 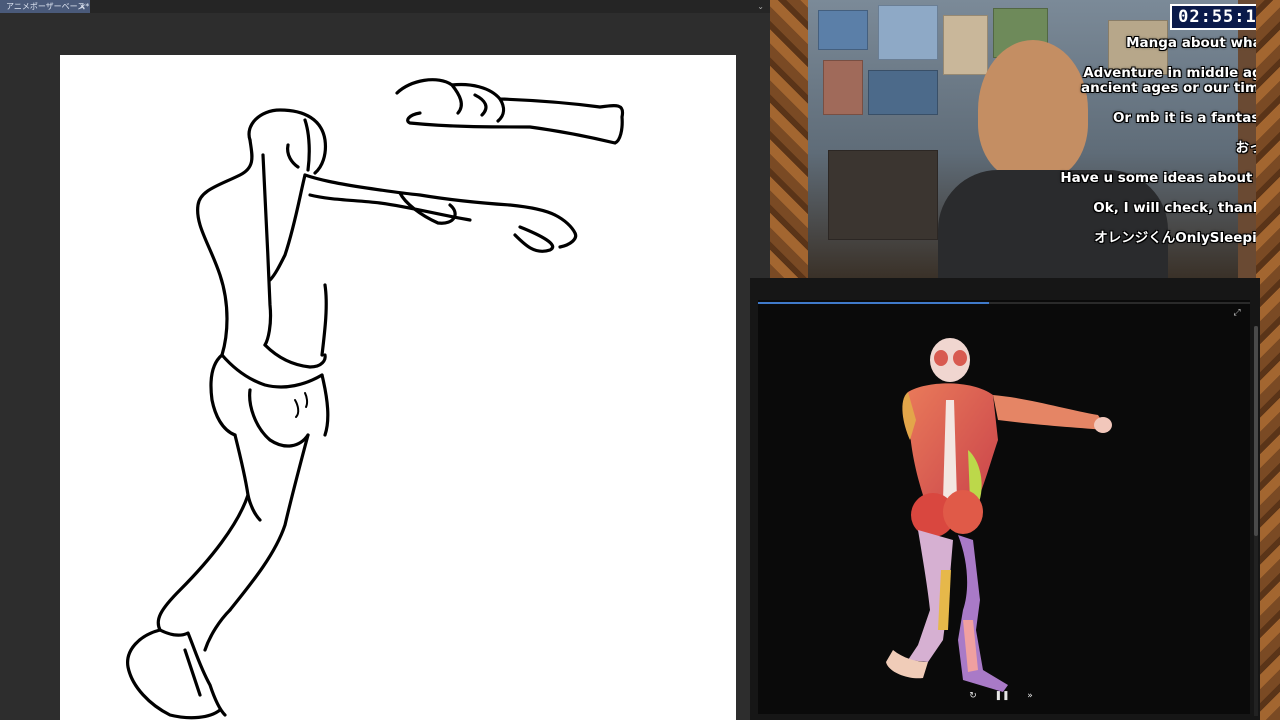 What do you see at coordinates (1185, 238) in the screenshot?
I see `chat-message: オレンジくんOnlySleeping` at bounding box center [1185, 238].